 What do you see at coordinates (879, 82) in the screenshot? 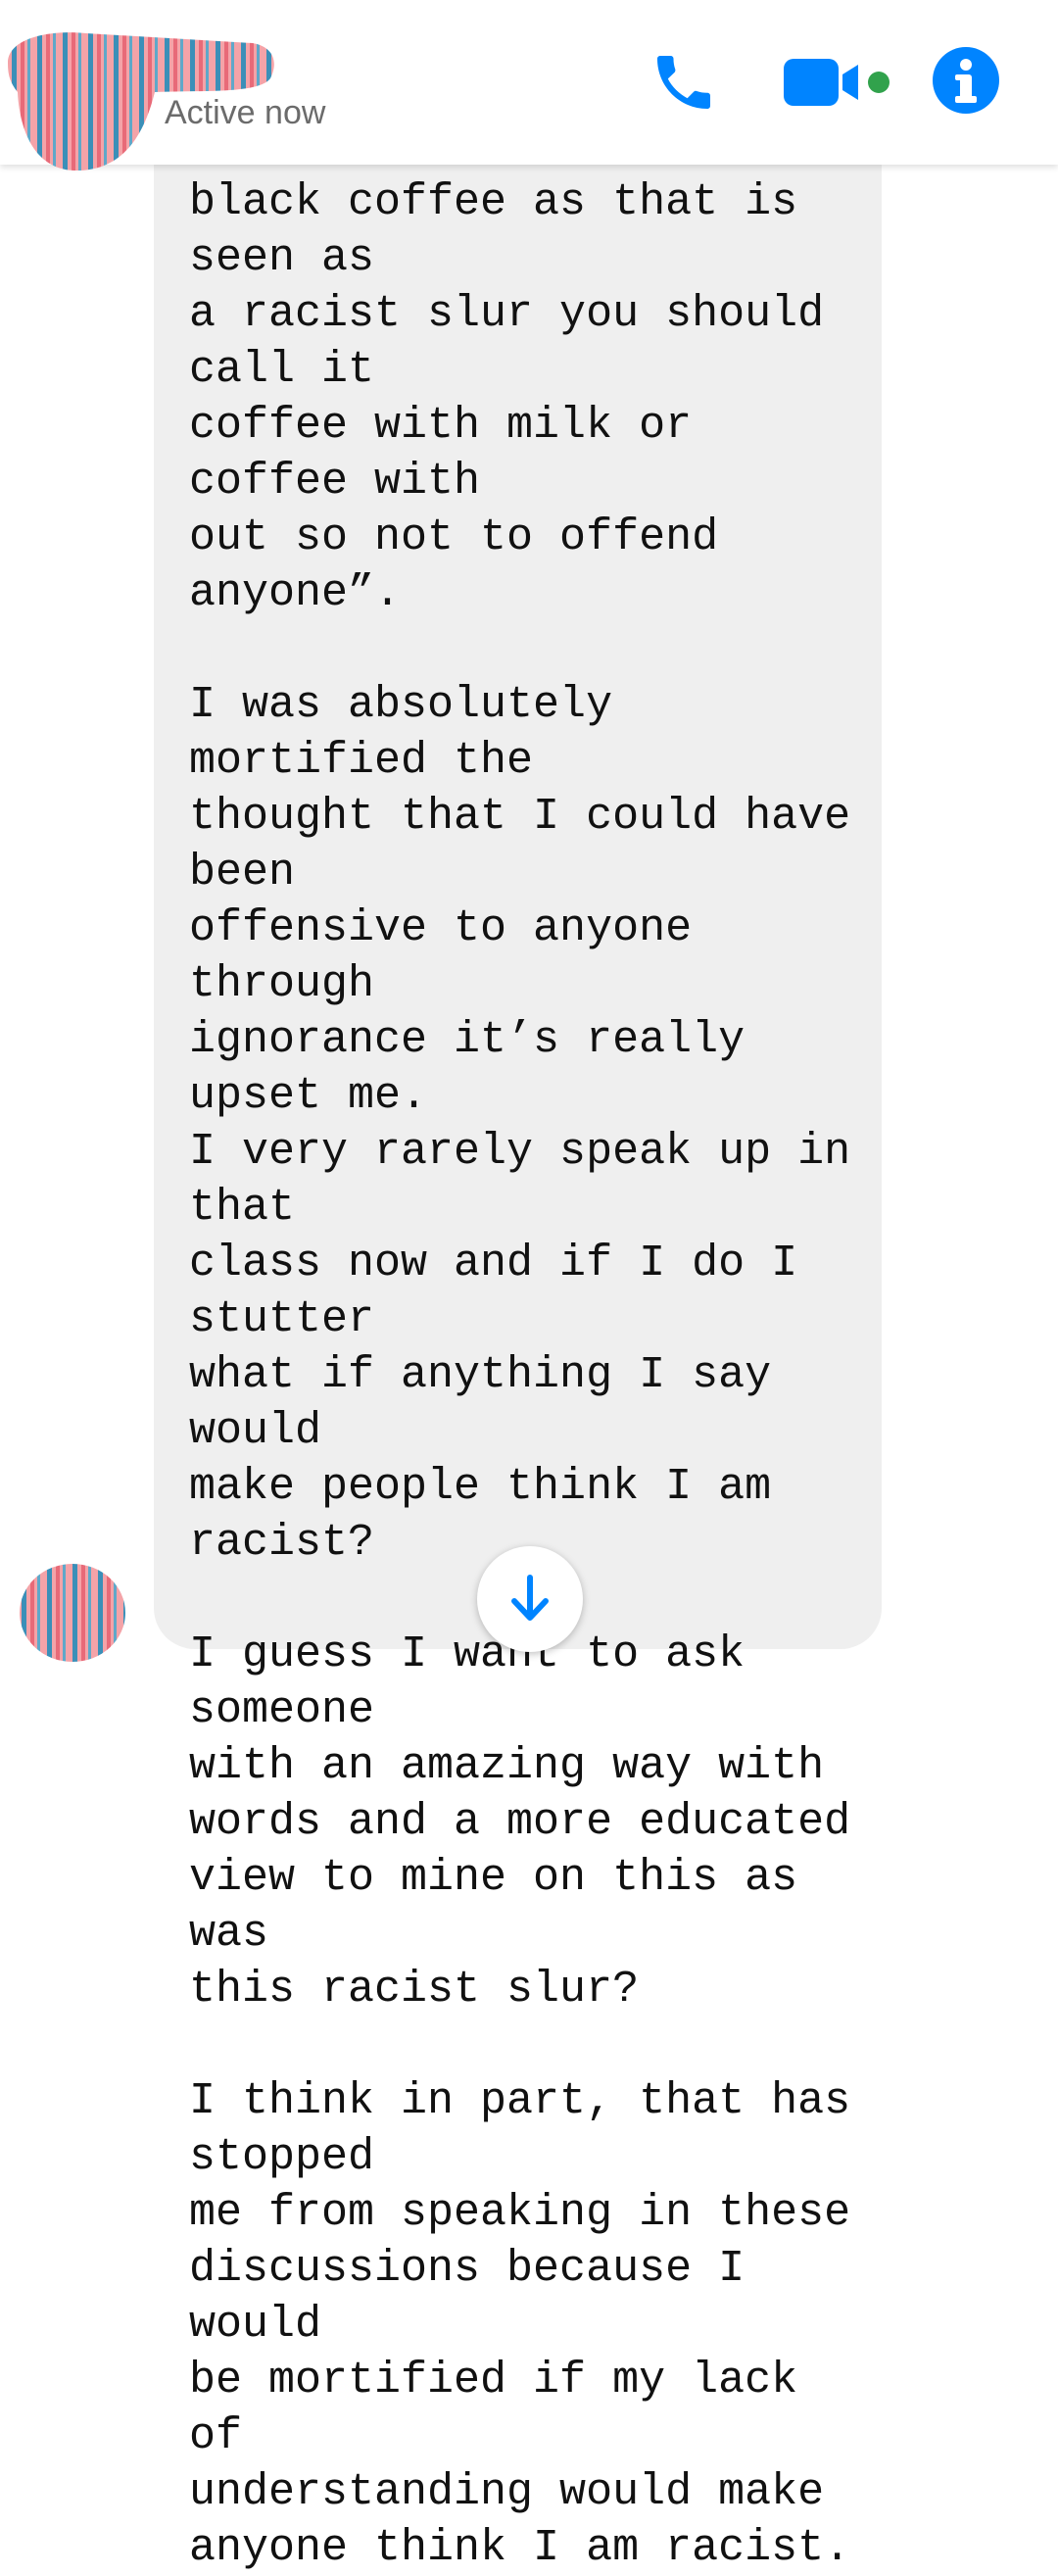
I see `active-dot-icon` at bounding box center [879, 82].